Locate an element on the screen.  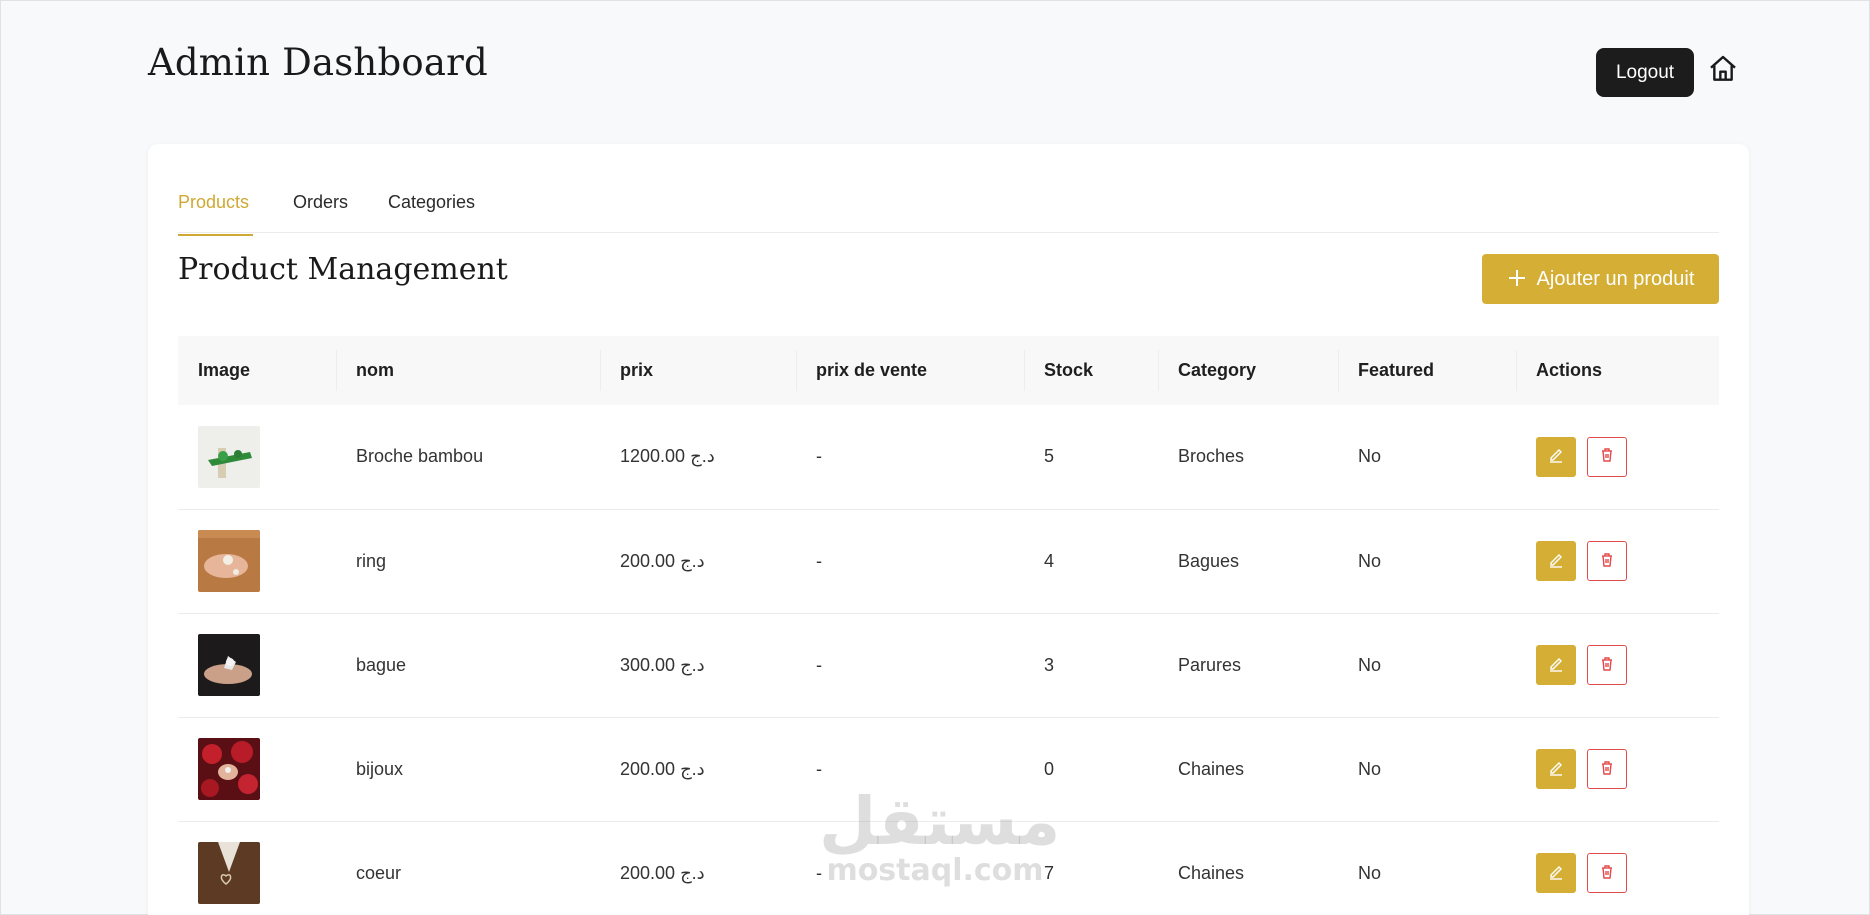
tab-categories: Categories is located at coordinates (433, 210).